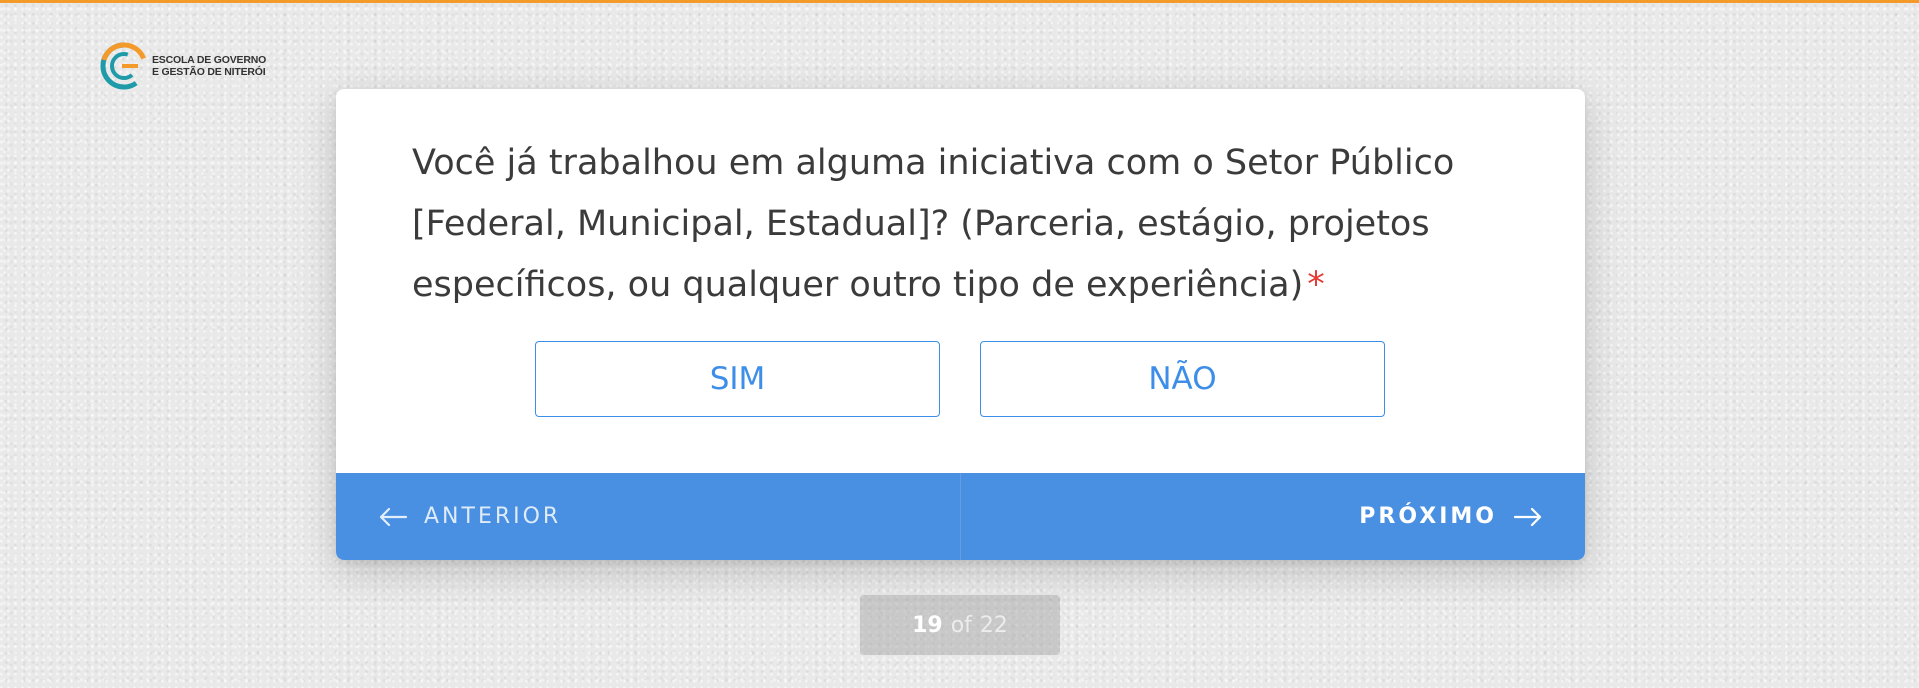 The width and height of the screenshot is (1919, 688). I want to click on progress-indicator: 19 of 22, so click(960, 625).